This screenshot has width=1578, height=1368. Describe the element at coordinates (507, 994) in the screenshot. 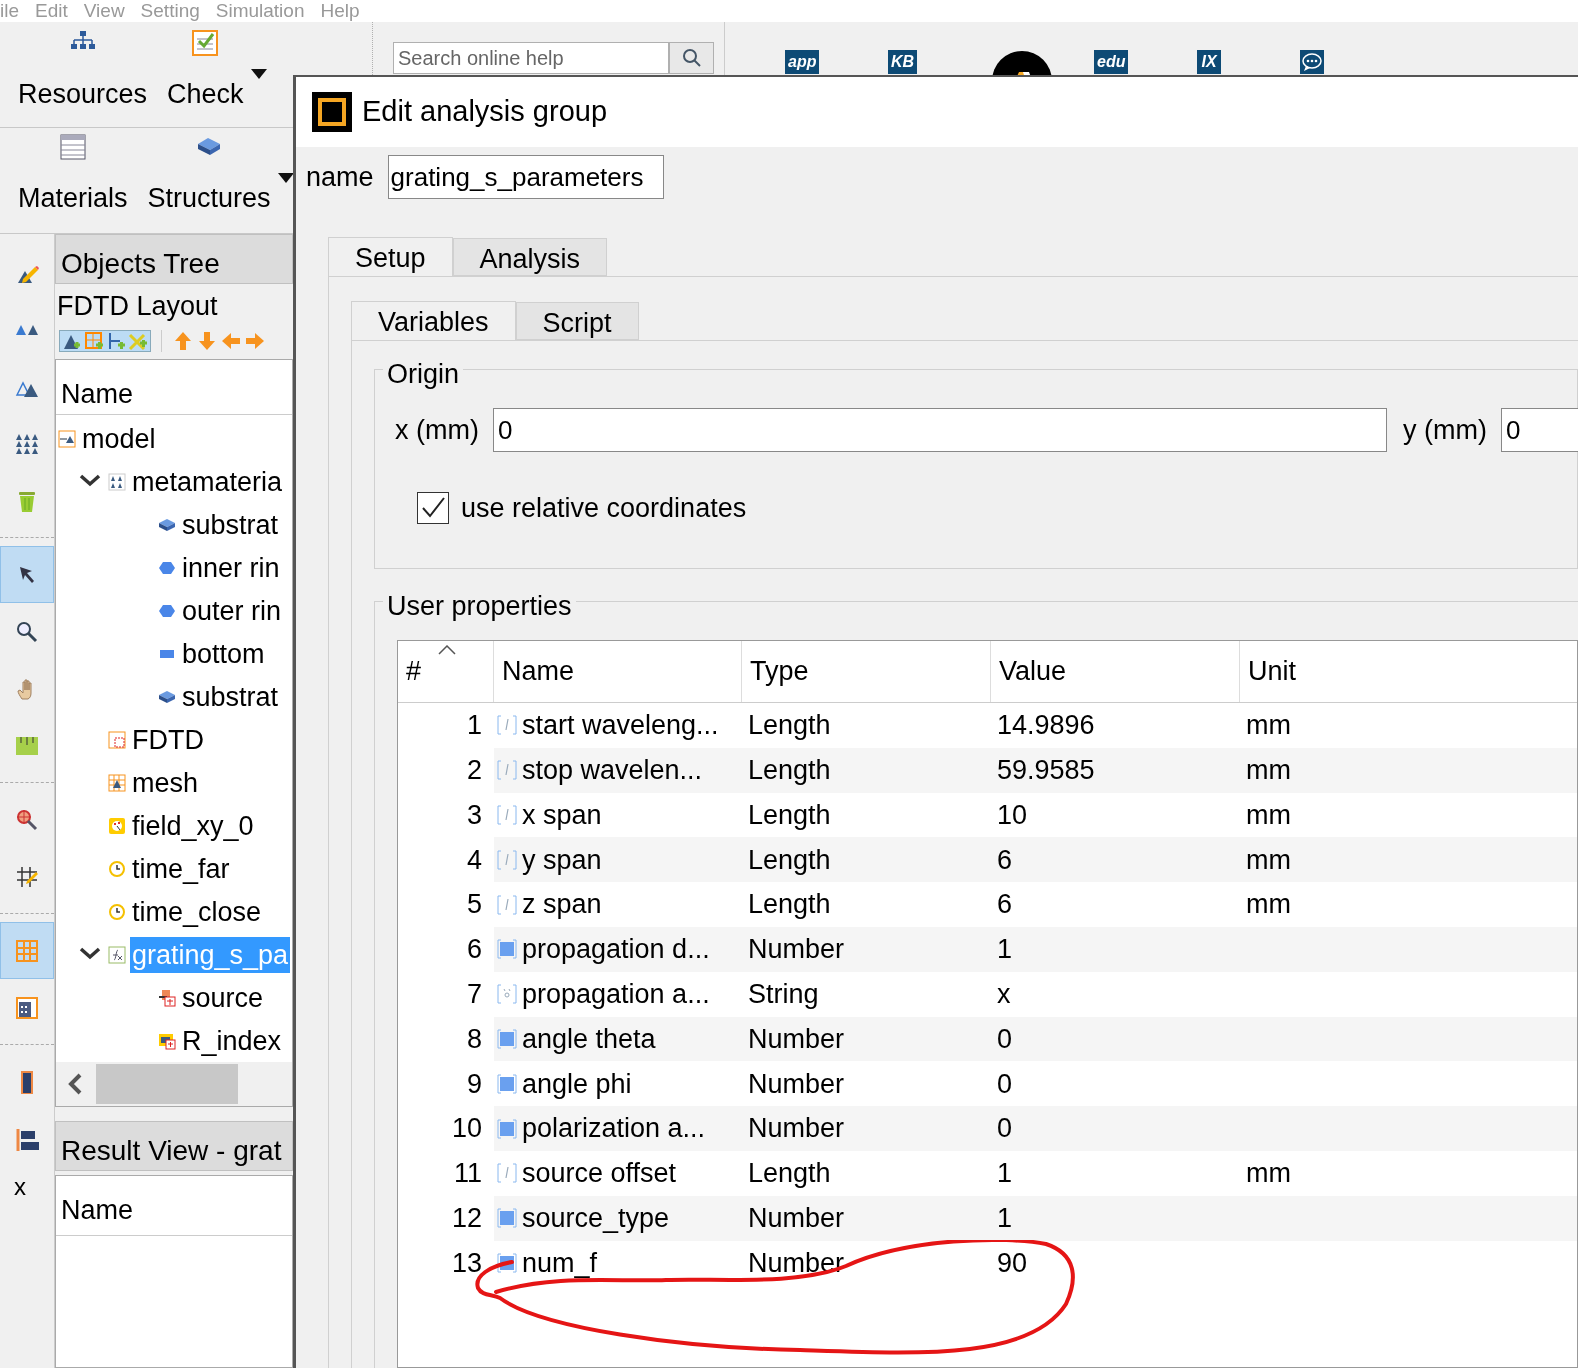

I see `string-icon` at that location.